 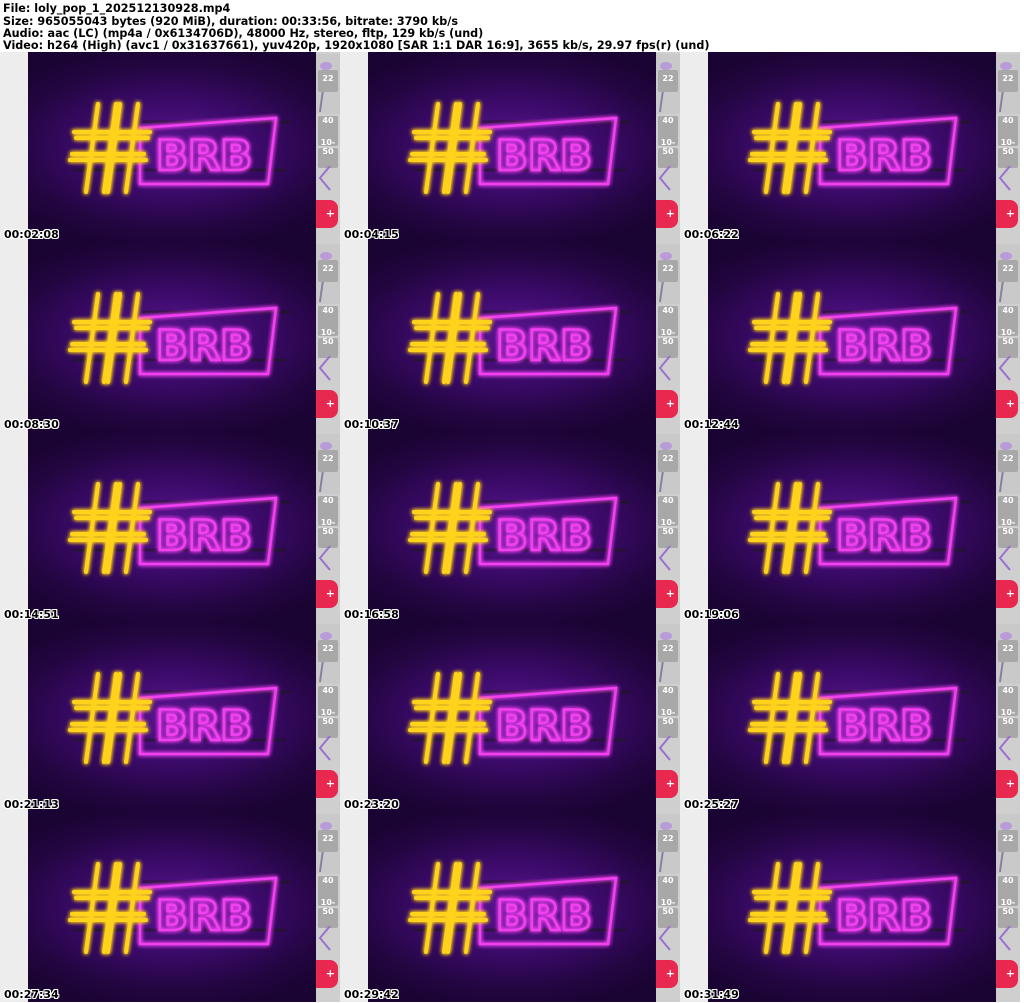 I want to click on video-thumbnail: BRB 22 40 10-50 + 00:19:06, so click(x=850, y=527).